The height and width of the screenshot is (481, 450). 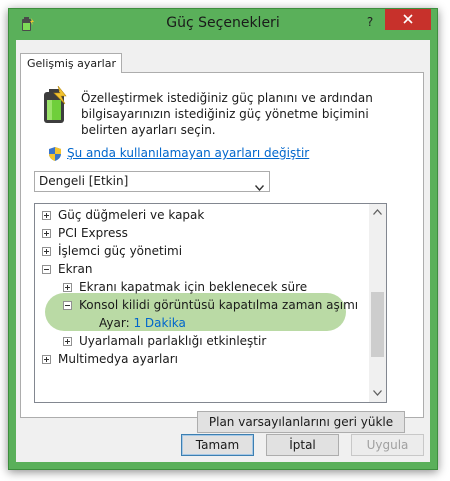 I want to click on tree-item-label: Multimedya ayarları, so click(x=118, y=359).